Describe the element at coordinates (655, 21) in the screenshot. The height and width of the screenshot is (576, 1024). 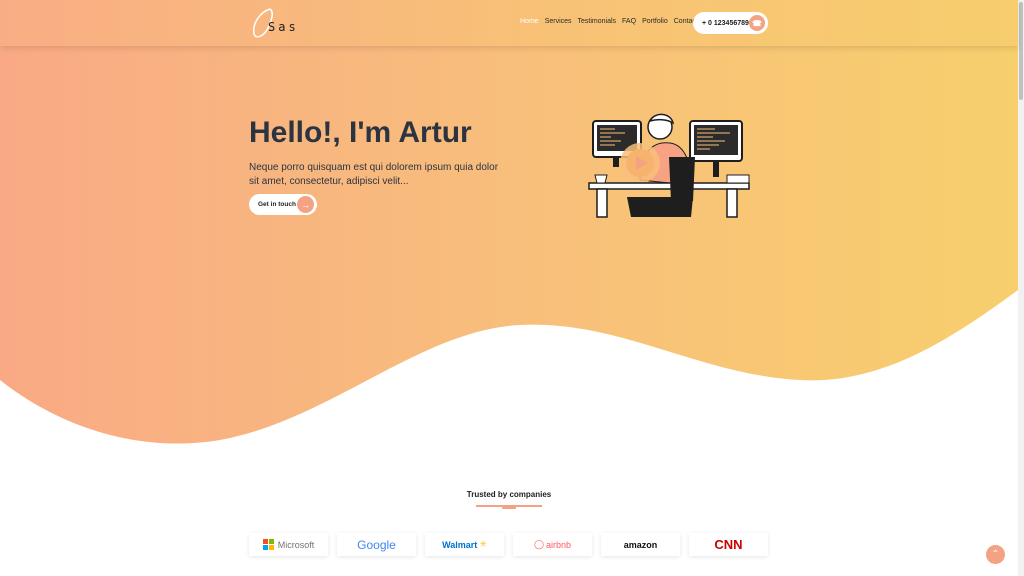
I see `nav-item-portfolio: Portfolio` at that location.